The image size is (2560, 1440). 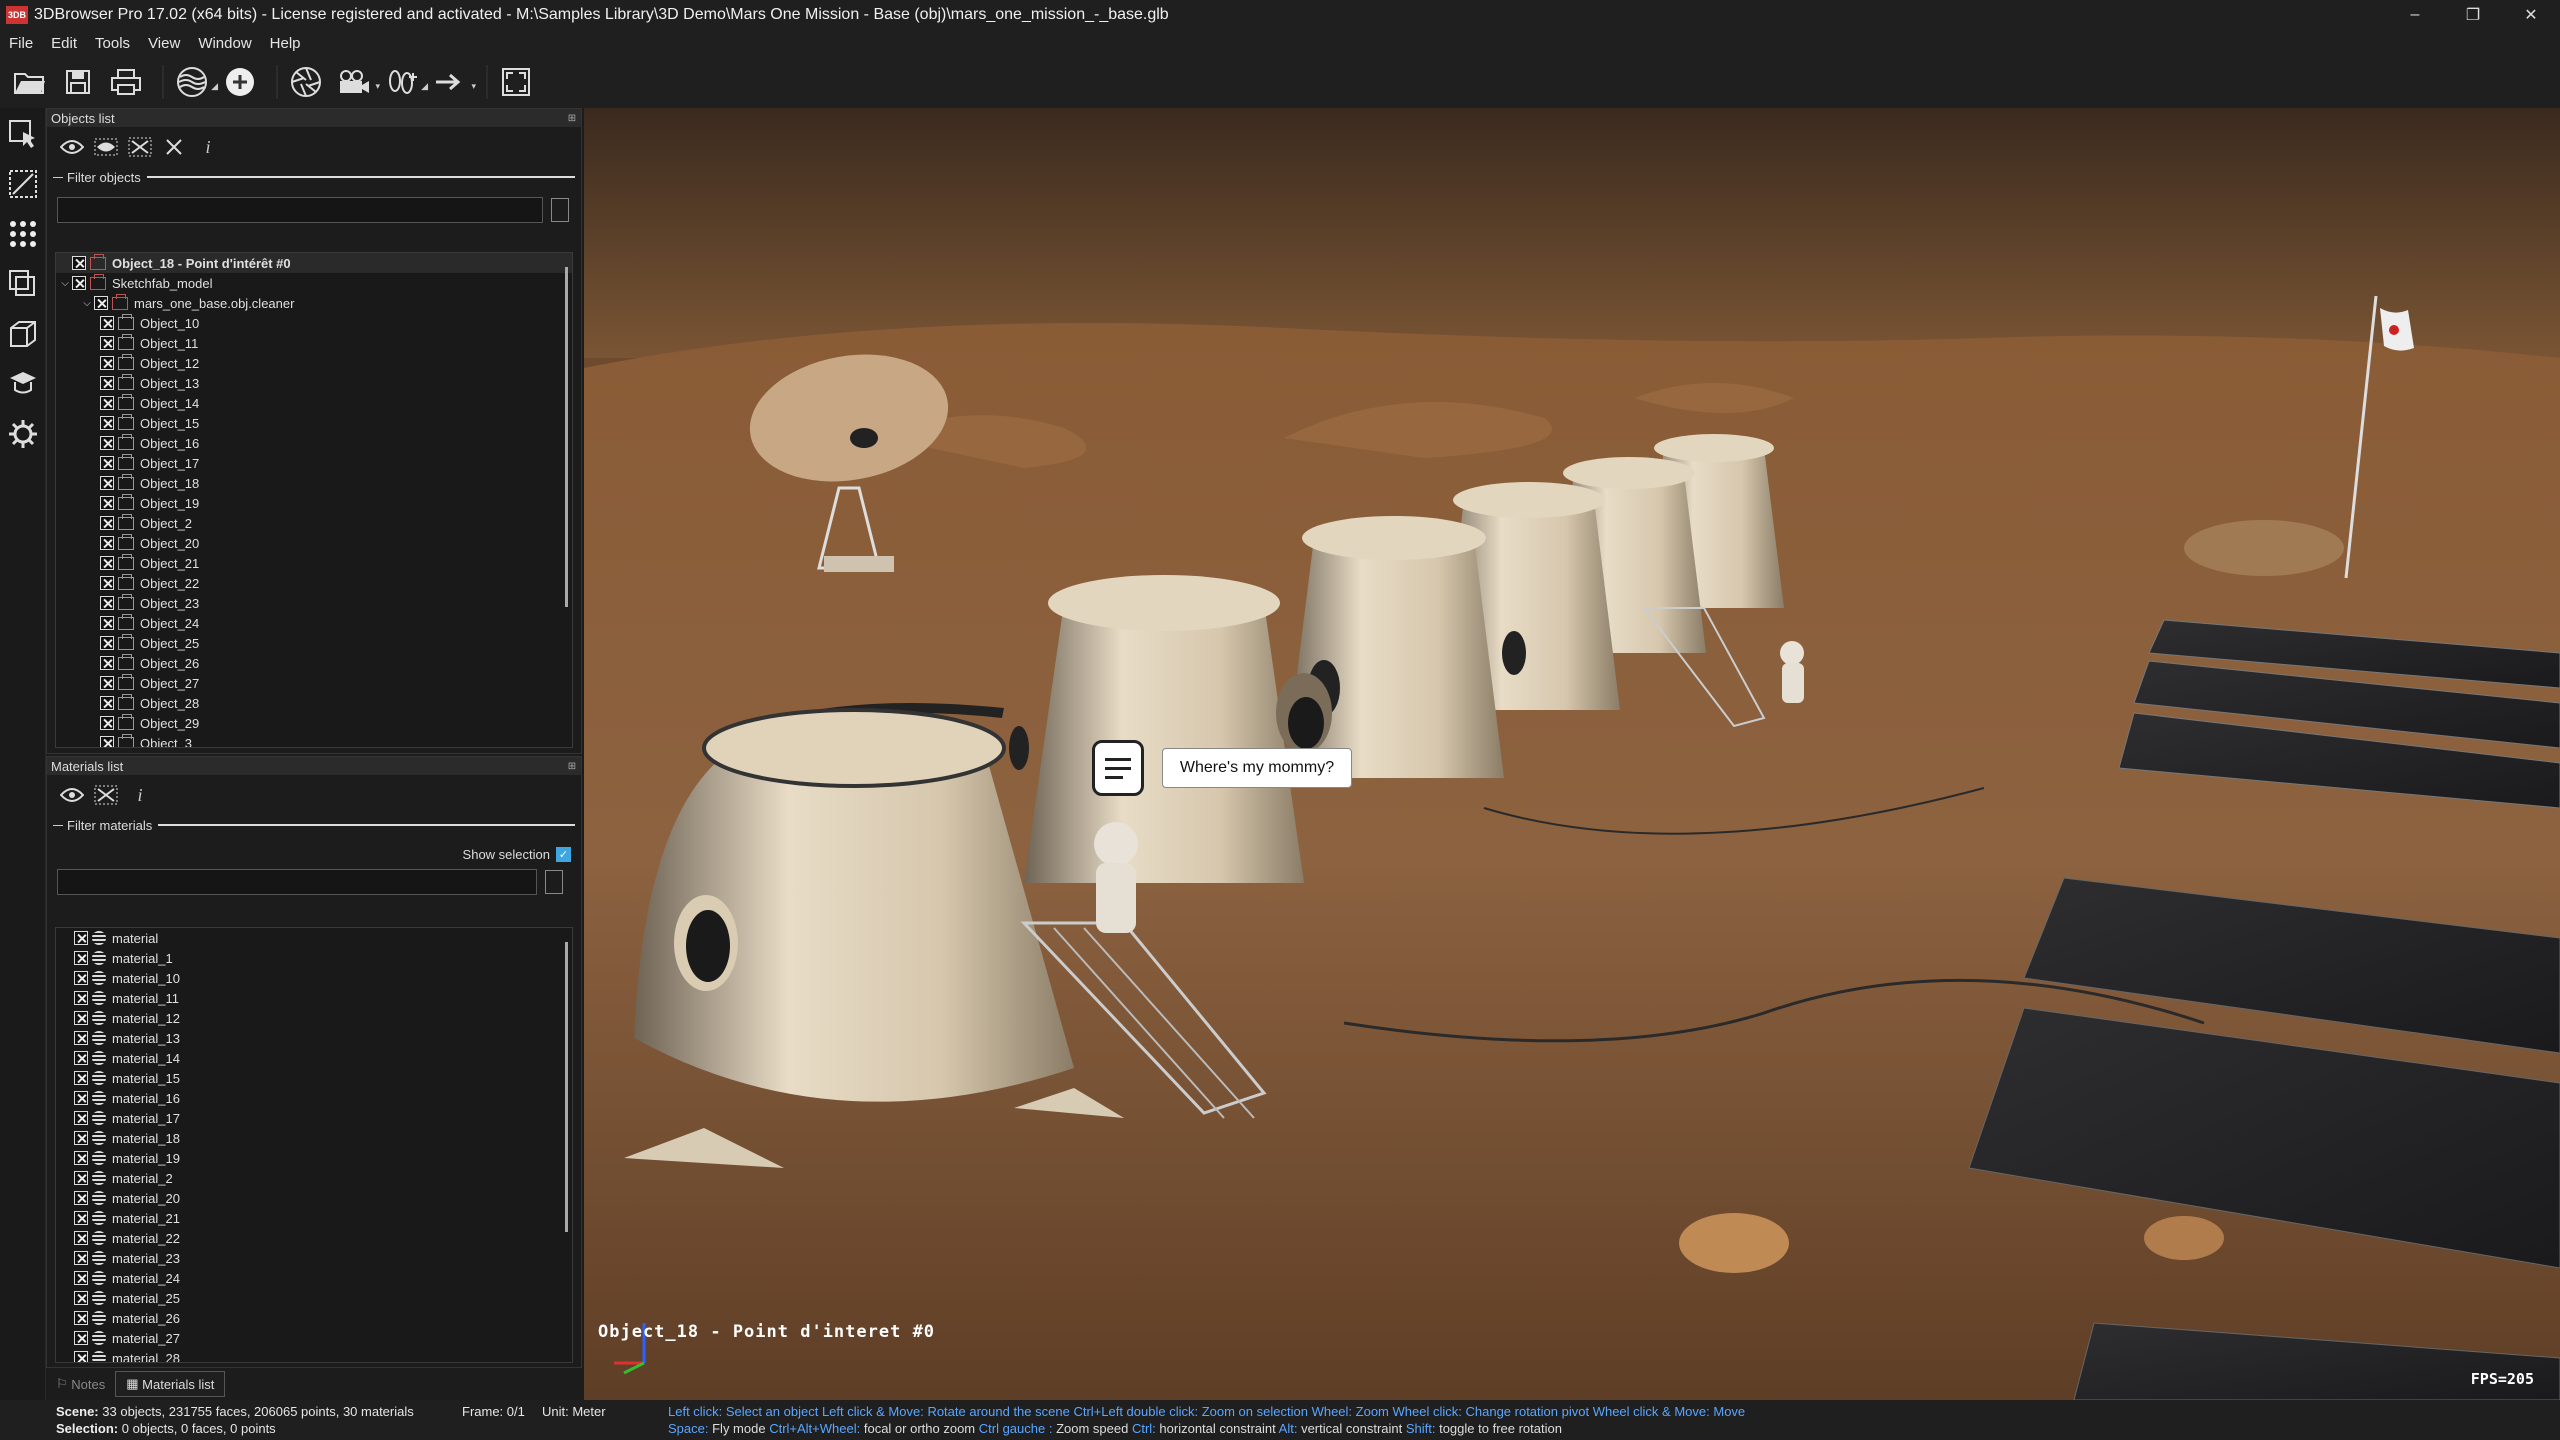 What do you see at coordinates (314, 1278) in the screenshot?
I see `material-row: material_24` at bounding box center [314, 1278].